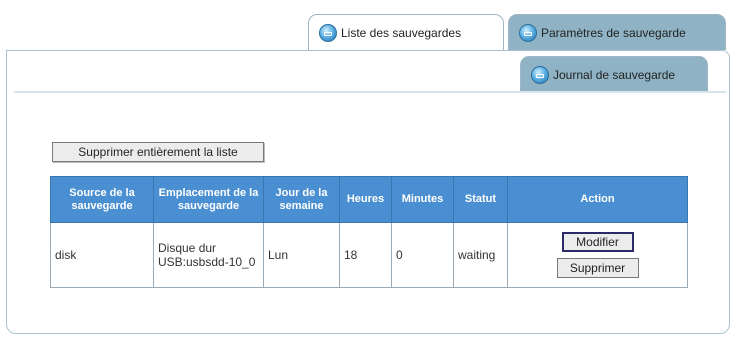 The height and width of the screenshot is (340, 737). Describe the element at coordinates (597, 268) in the screenshot. I see `delete-button: Supprimer` at that location.